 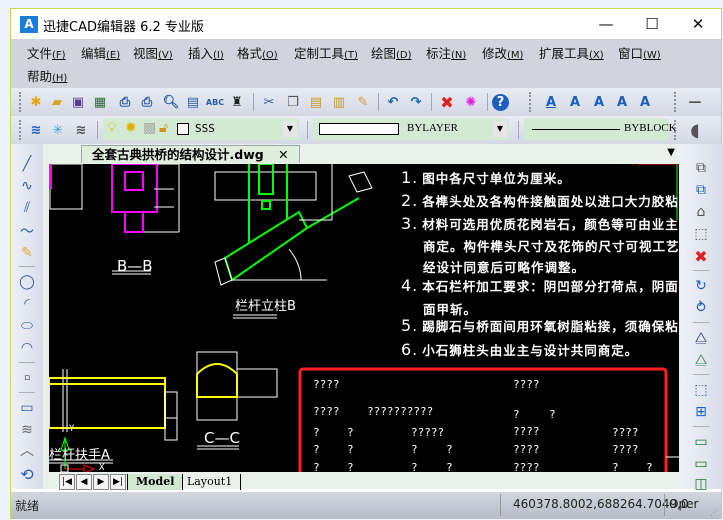 I want to click on line-icon: ╱, so click(x=27, y=164).